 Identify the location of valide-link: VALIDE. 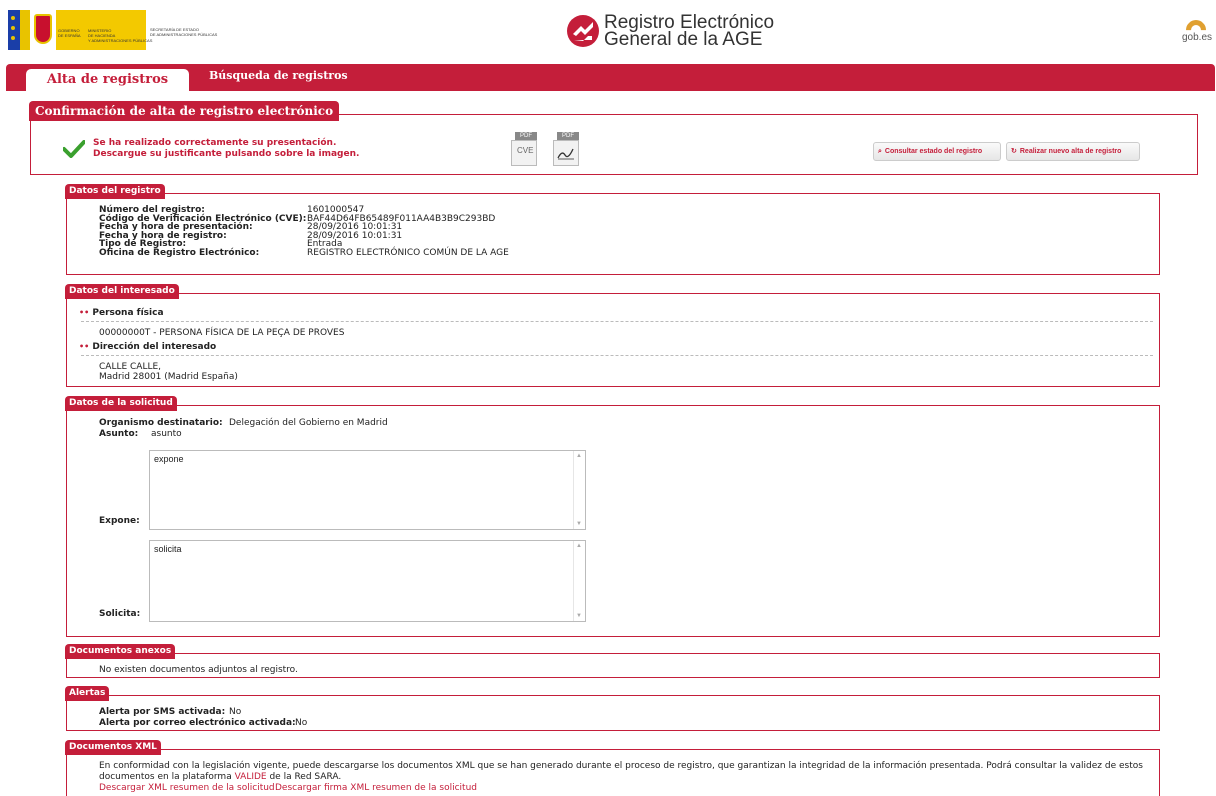
(251, 777).